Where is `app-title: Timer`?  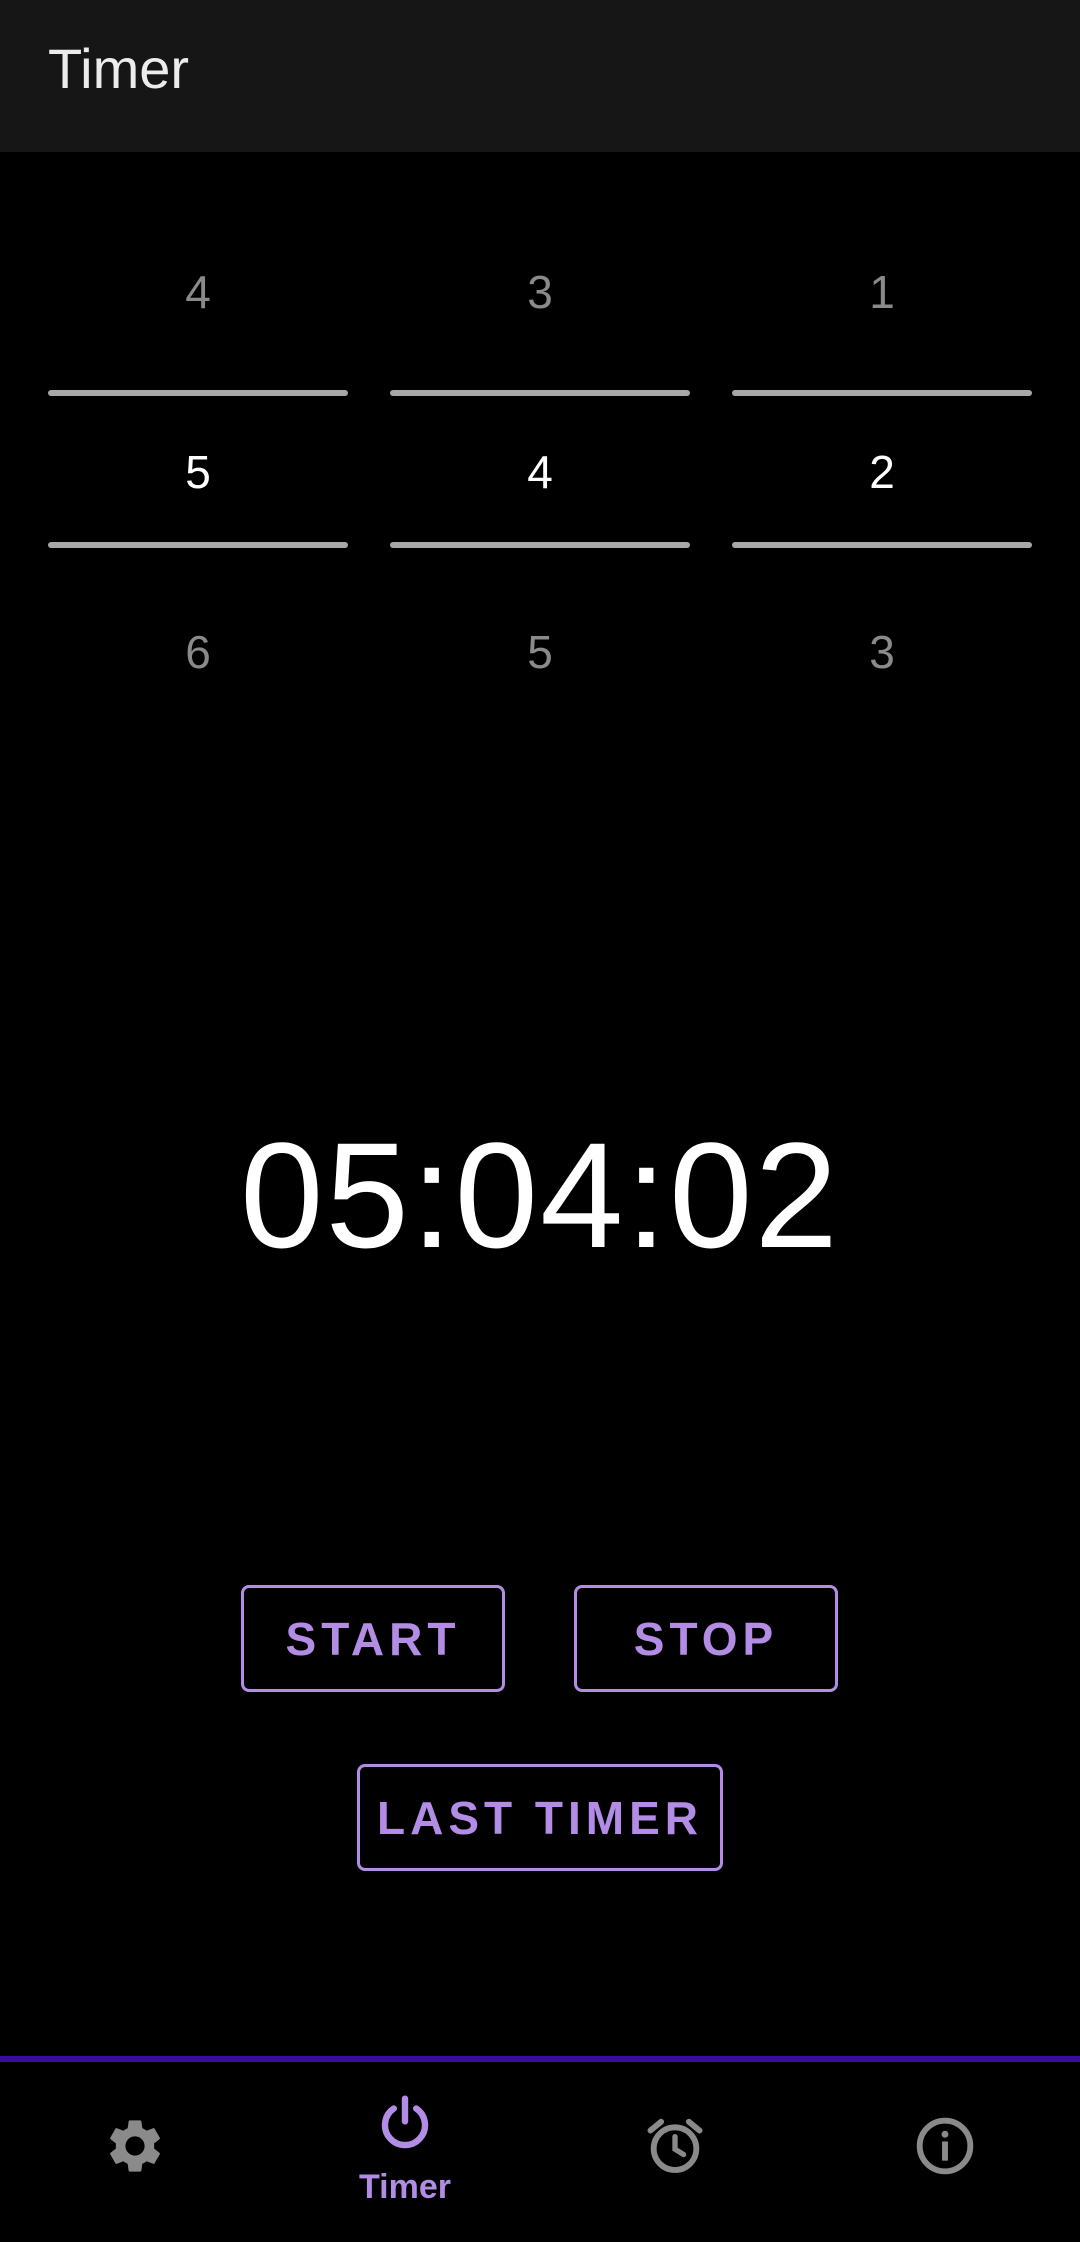
app-title: Timer is located at coordinates (119, 68).